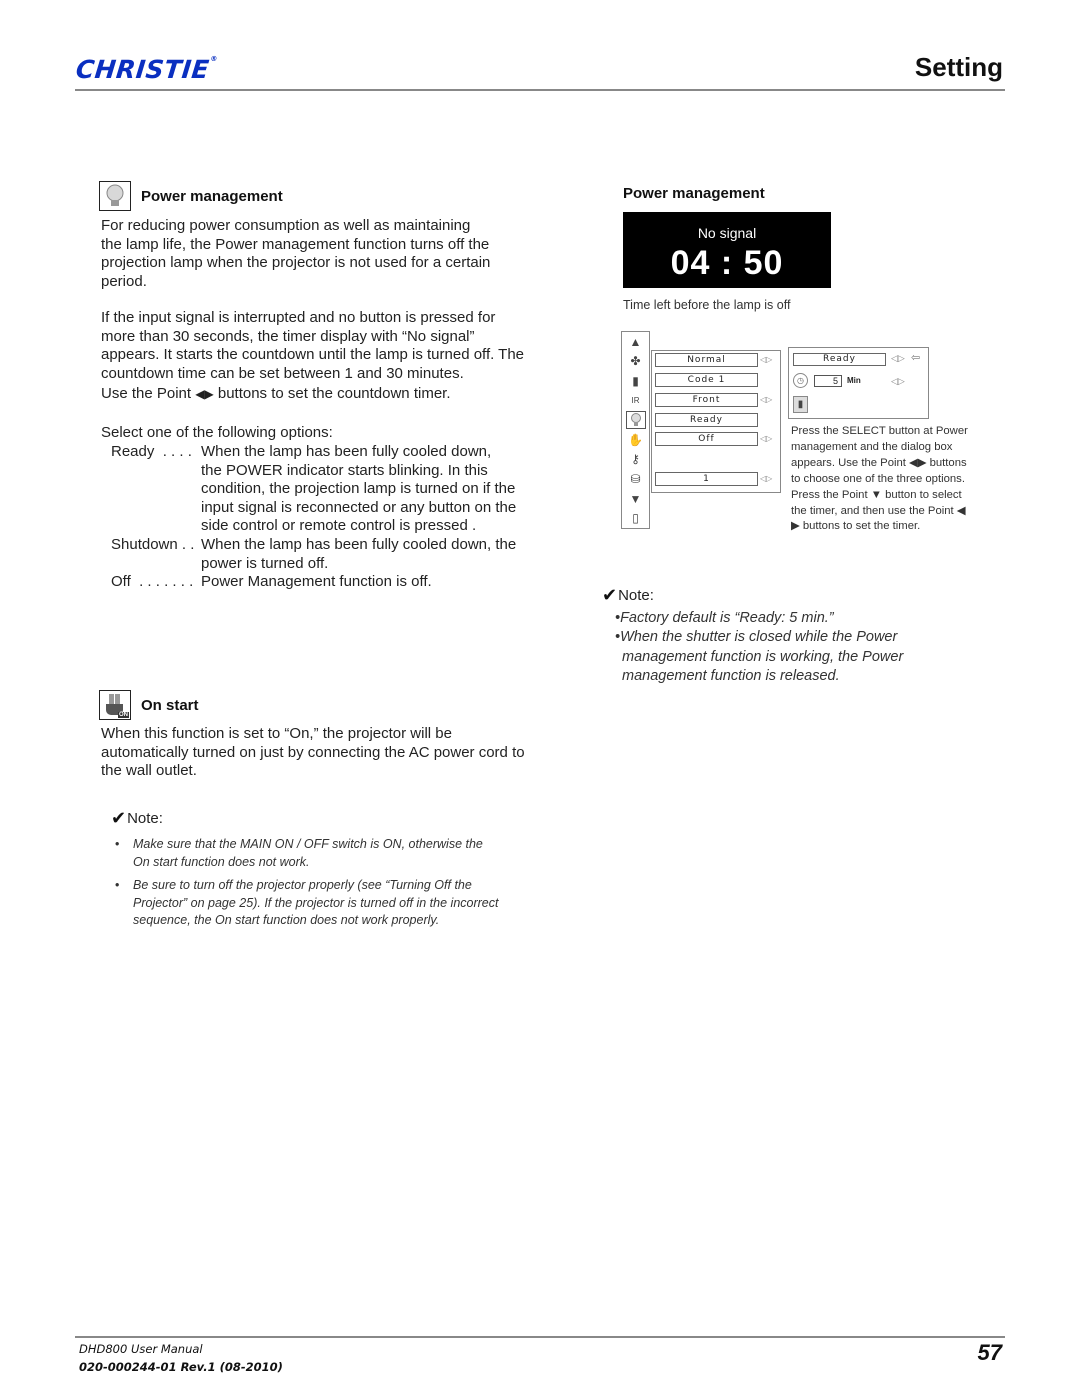 This screenshot has height=1397, width=1080. I want to click on page-number: 57, so click(989, 1352).